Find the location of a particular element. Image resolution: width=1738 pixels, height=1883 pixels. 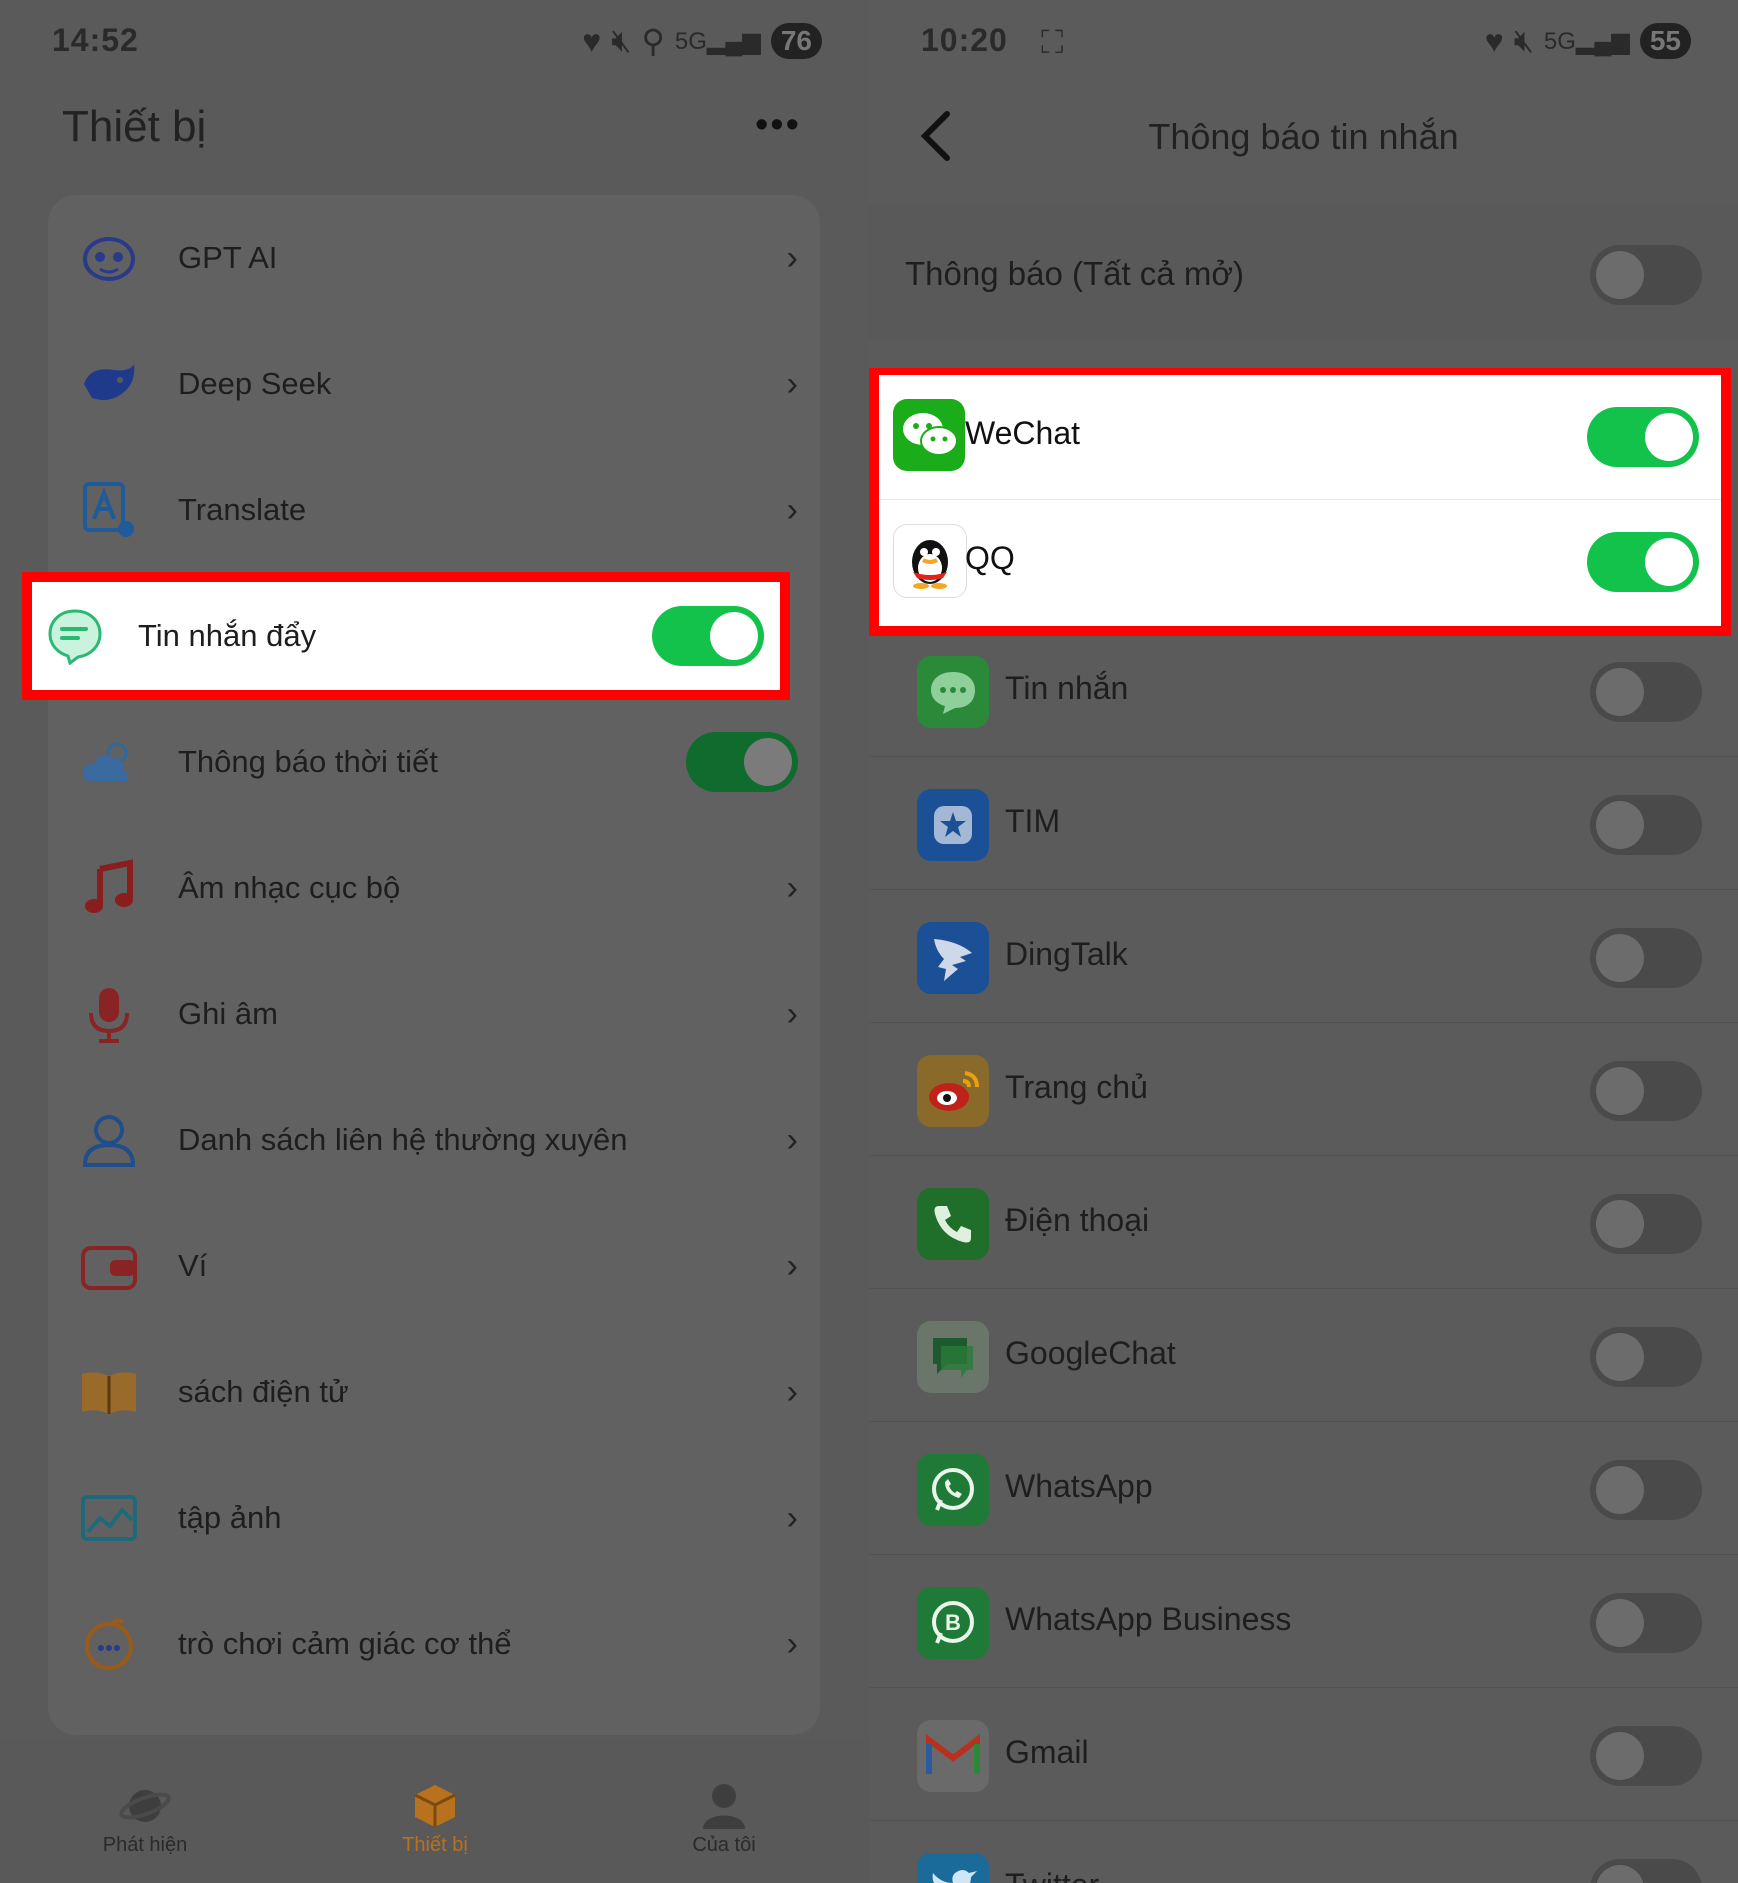

location-icon: ⚲ is located at coordinates (653, 41).